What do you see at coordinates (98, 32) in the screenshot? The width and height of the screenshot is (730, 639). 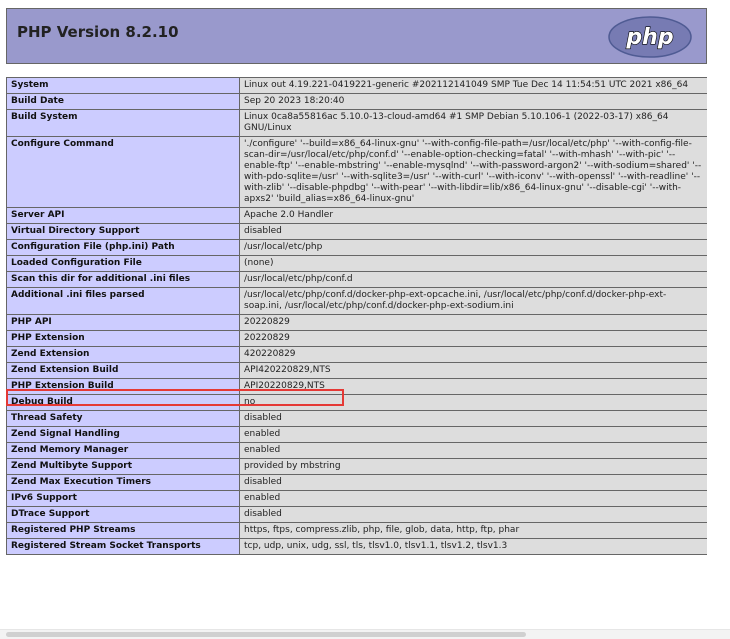 I see `page-title: PHP Version 8.2.10` at bounding box center [98, 32].